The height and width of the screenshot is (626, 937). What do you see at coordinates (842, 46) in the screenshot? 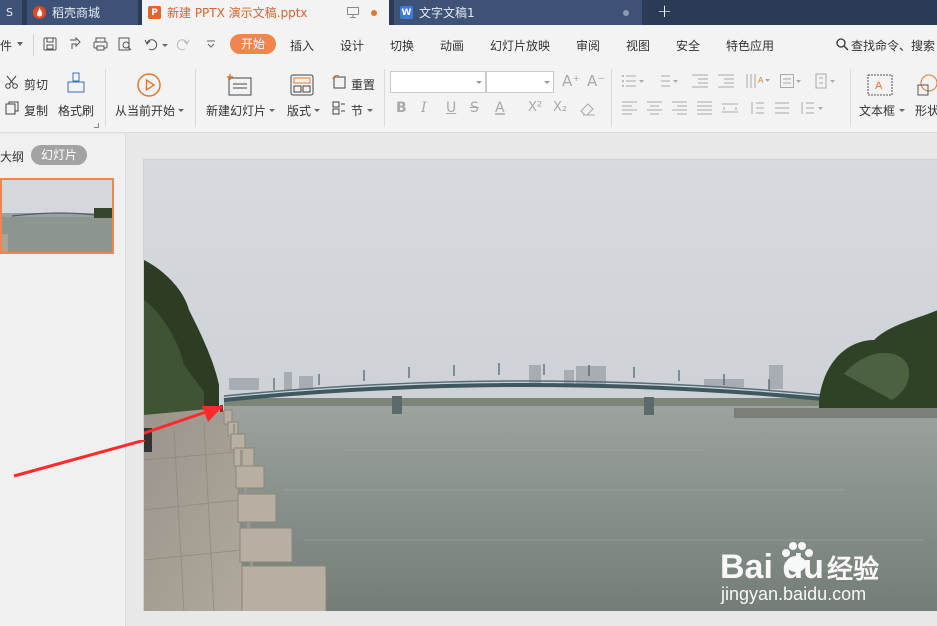
I see `search-icon` at bounding box center [842, 46].